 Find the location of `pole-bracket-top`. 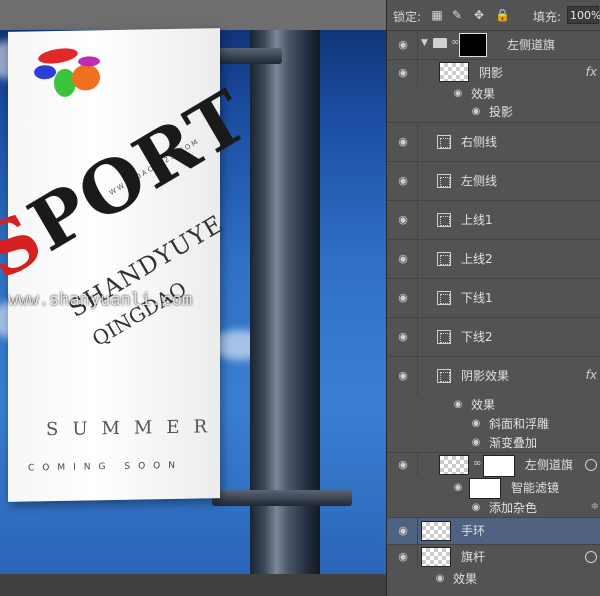

pole-bracket-top is located at coordinates (247, 56).